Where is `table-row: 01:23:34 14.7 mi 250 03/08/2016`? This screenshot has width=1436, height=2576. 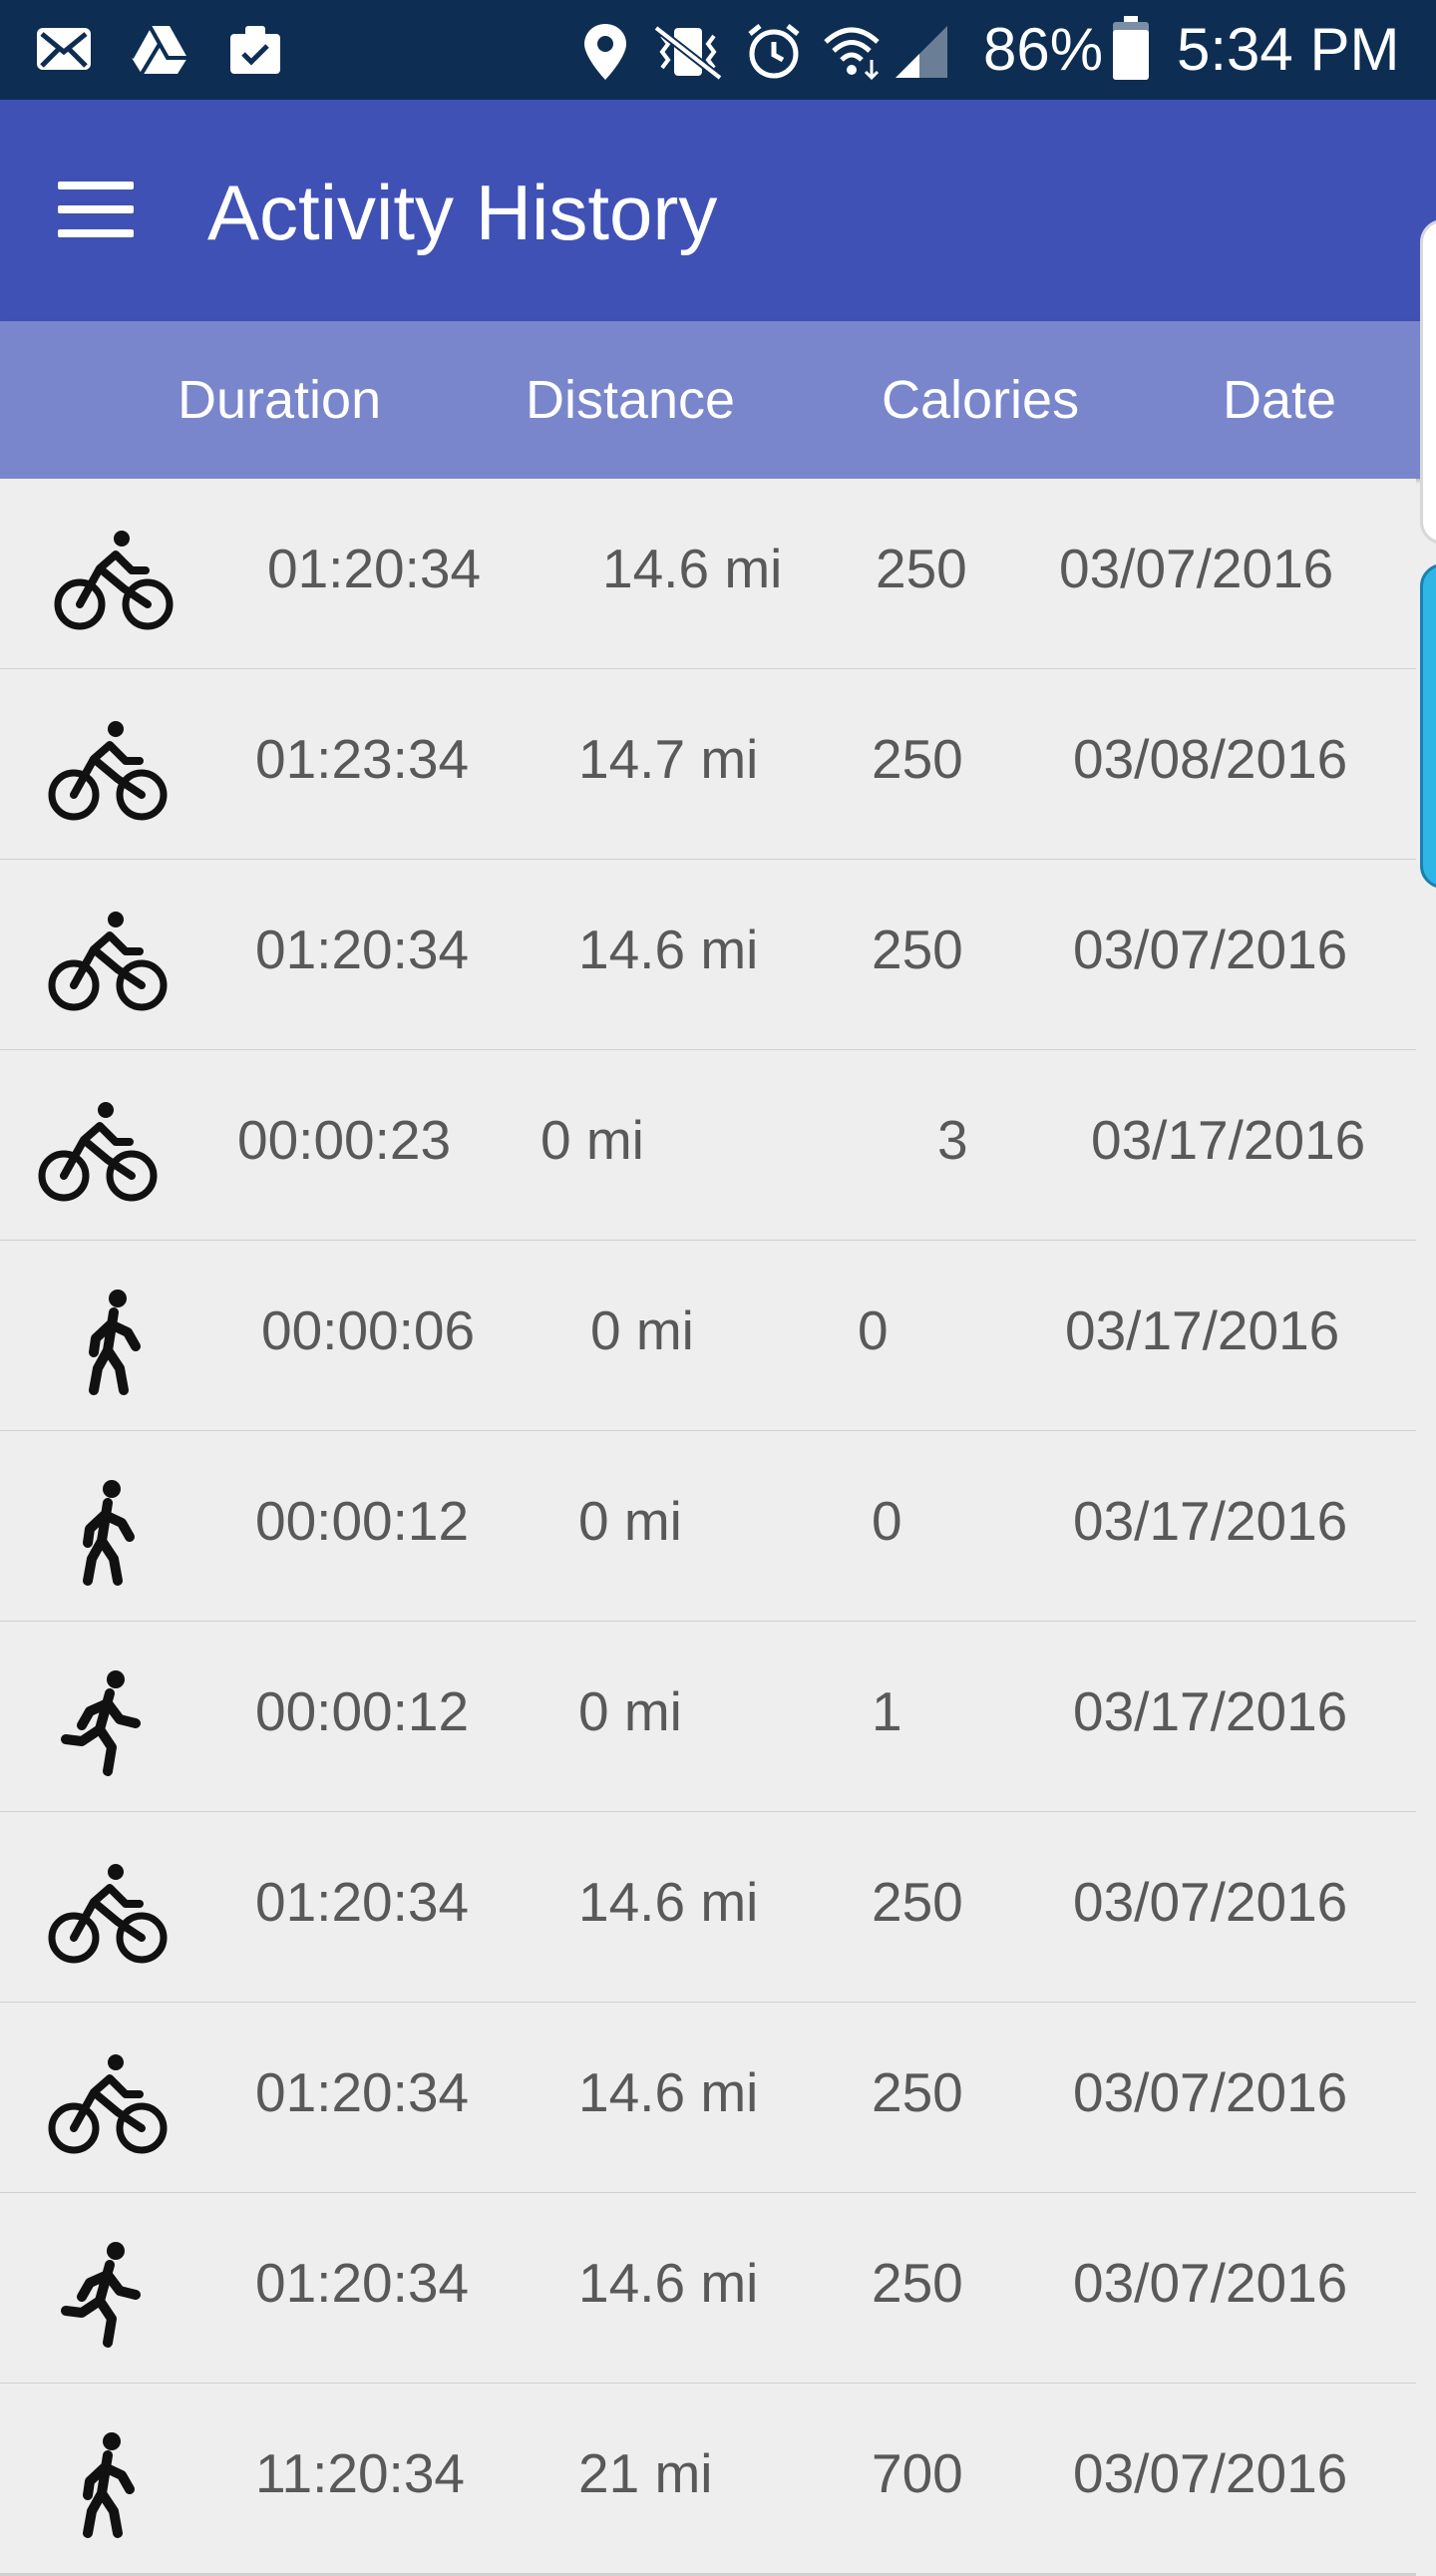
table-row: 01:23:34 14.7 mi 250 03/08/2016 is located at coordinates (708, 766).